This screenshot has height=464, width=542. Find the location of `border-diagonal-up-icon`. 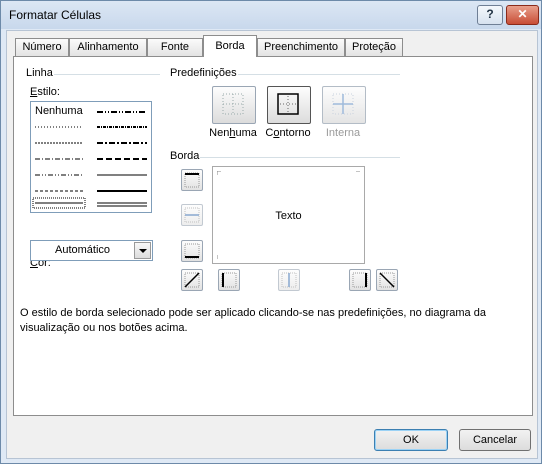

border-diagonal-up-icon is located at coordinates (192, 280).